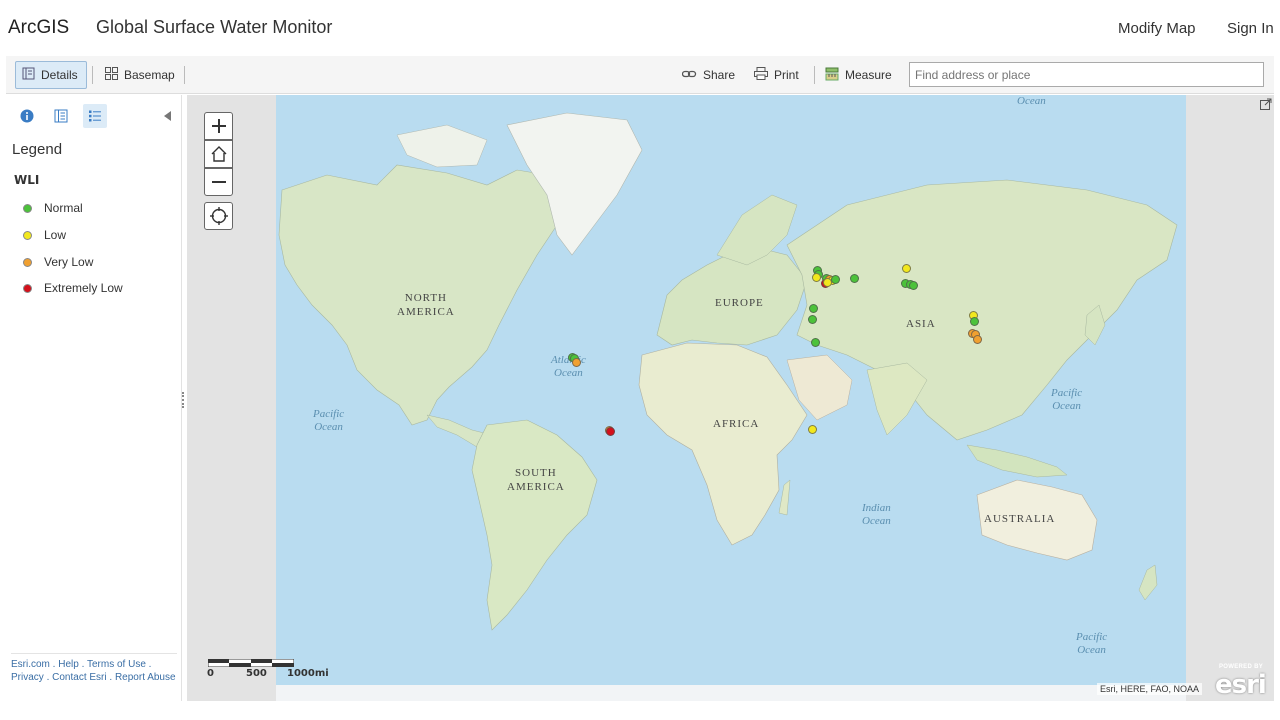  What do you see at coordinates (640, 75) in the screenshot?
I see `toolbar: Details Basemap Share Print Measure` at bounding box center [640, 75].